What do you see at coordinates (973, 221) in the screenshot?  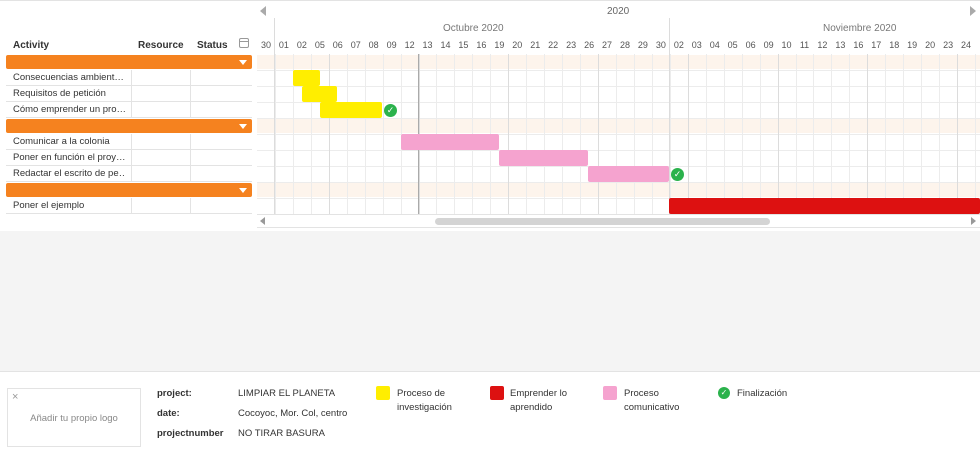 I see `scrollbar-right-arrow-icon` at bounding box center [973, 221].